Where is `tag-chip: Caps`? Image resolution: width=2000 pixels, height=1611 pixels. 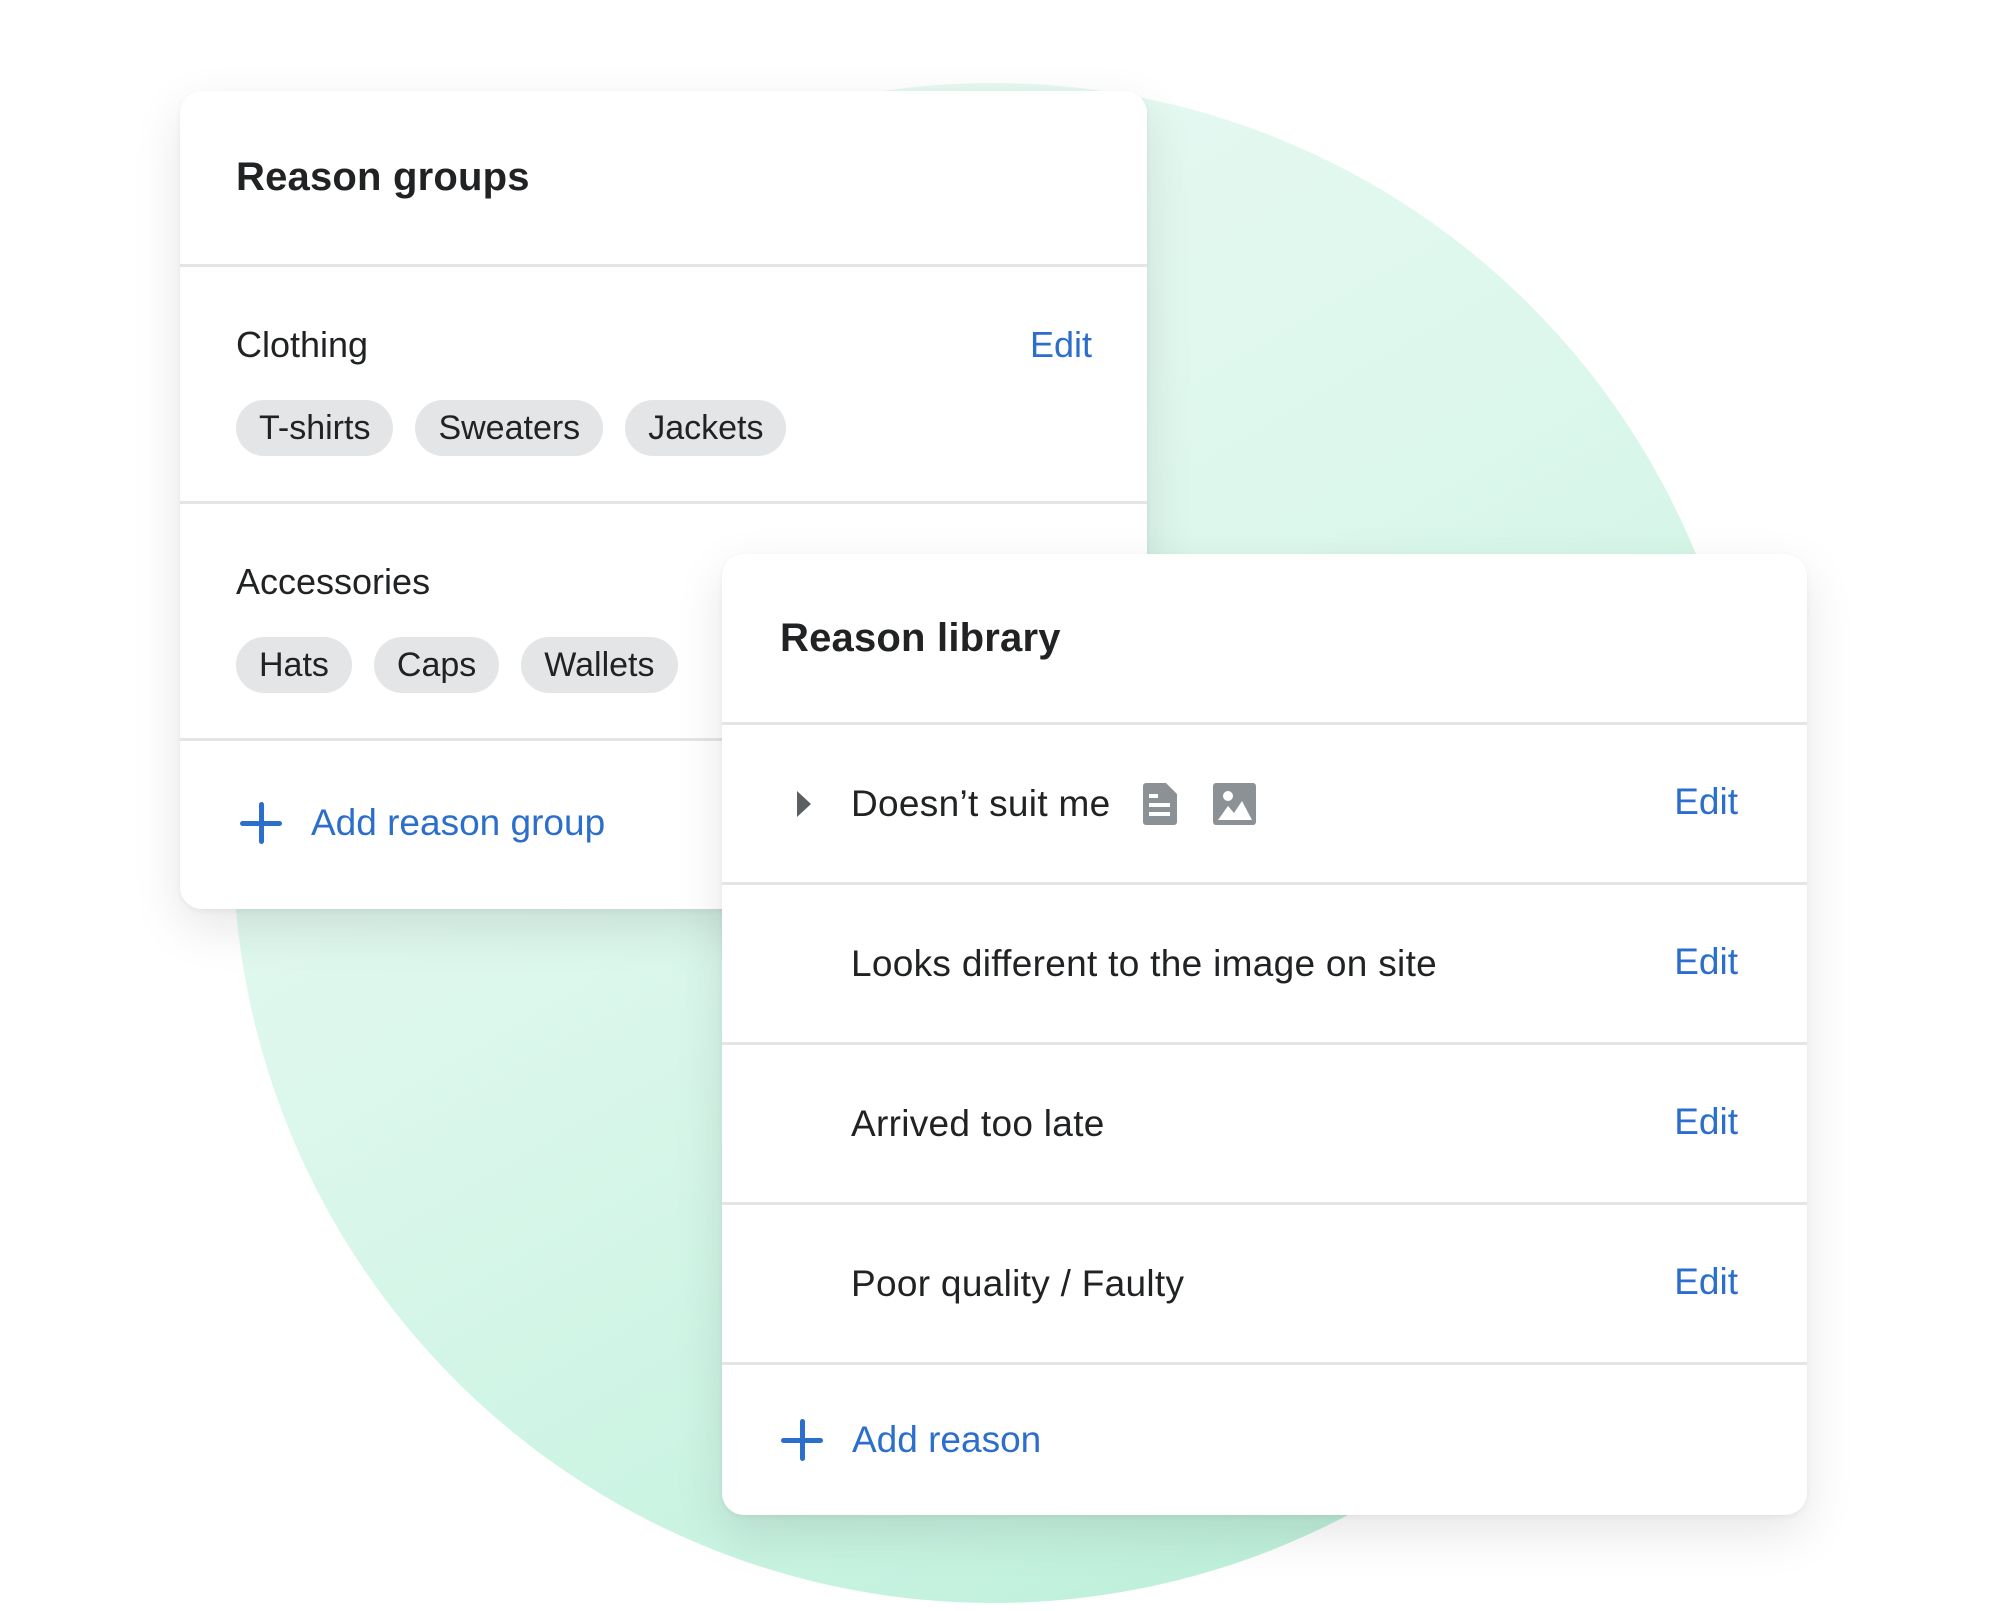
tag-chip: Caps is located at coordinates (436, 665).